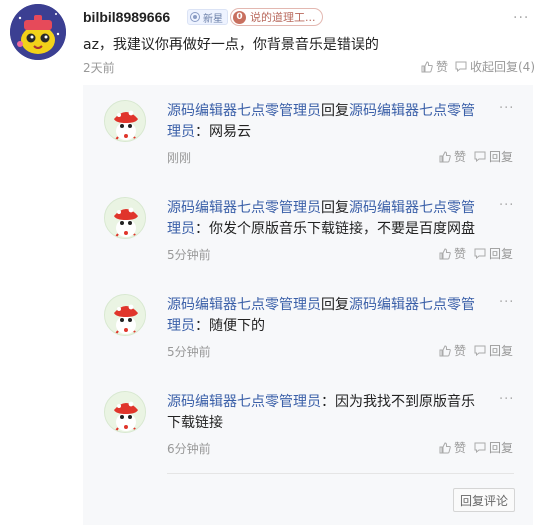  What do you see at coordinates (179, 158) in the screenshot?
I see `reply-time: 刚刚` at bounding box center [179, 158].